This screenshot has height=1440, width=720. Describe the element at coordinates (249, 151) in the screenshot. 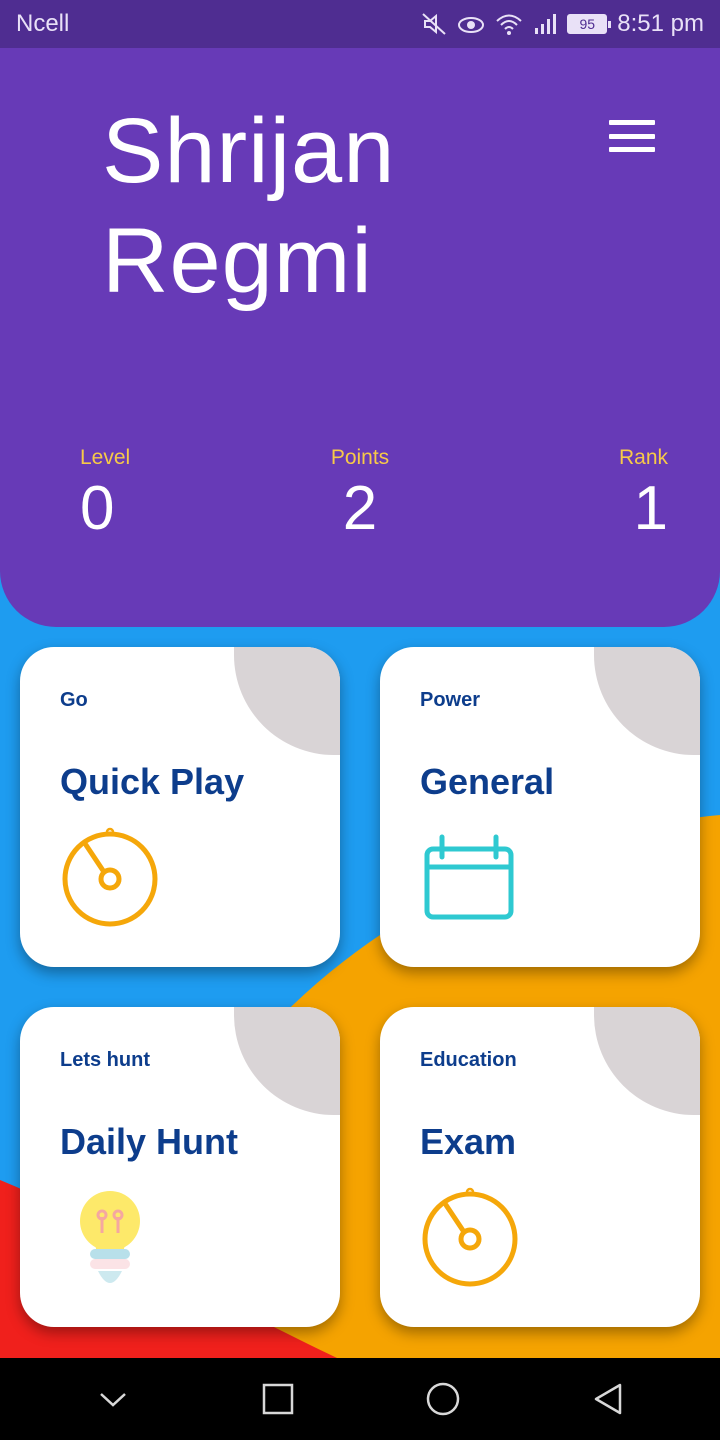

I see `user-first-name: Shrijan` at that location.